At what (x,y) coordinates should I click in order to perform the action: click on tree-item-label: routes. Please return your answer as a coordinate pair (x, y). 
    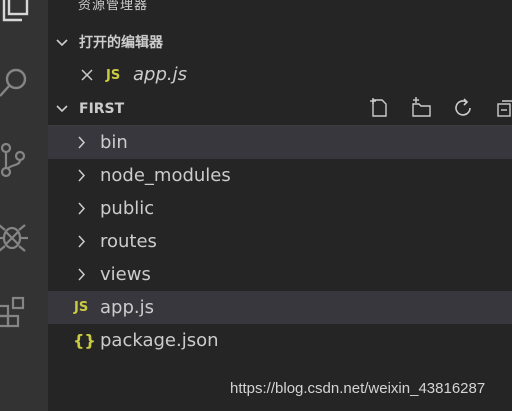
    Looking at the image, I should click on (128, 241).